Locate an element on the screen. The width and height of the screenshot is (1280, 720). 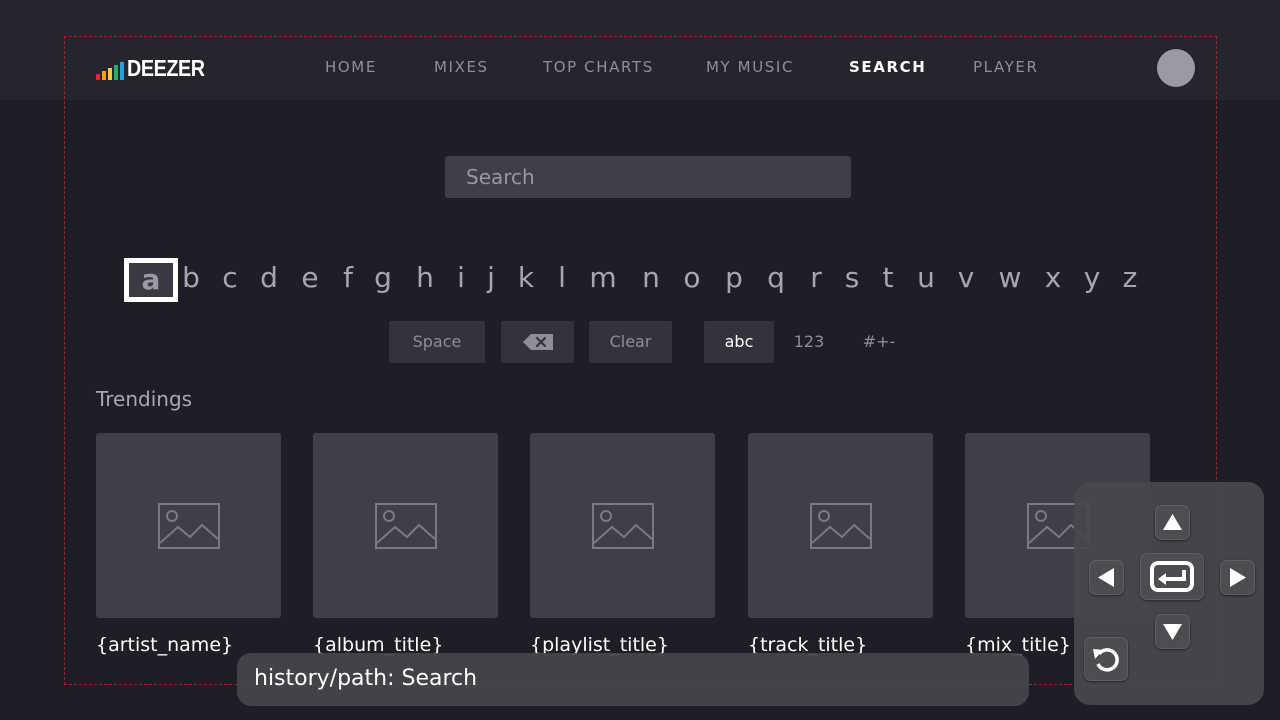
nav-top-charts: TOP CHARTS is located at coordinates (598, 67).